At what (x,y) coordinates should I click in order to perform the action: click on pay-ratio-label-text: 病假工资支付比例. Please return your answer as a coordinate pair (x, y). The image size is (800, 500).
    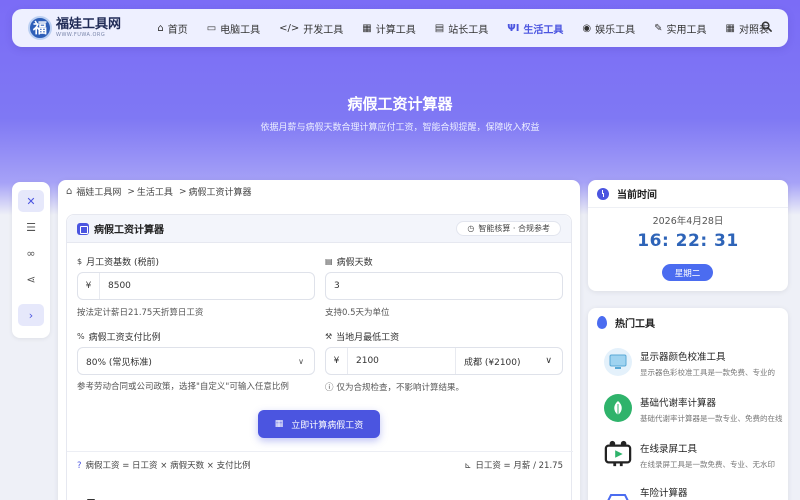
    Looking at the image, I should click on (124, 338).